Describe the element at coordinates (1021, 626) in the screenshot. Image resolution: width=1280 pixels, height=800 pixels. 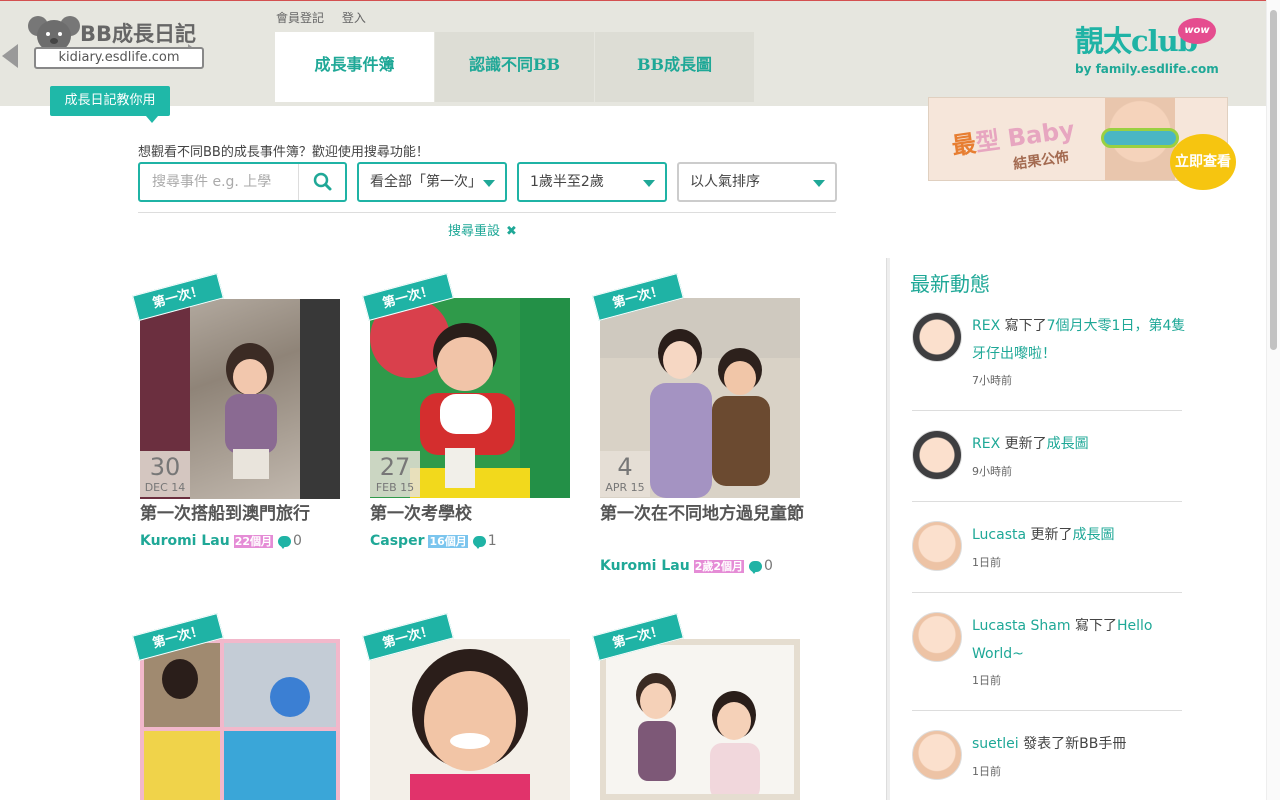
I see `user-link: Lucasta Sham` at that location.